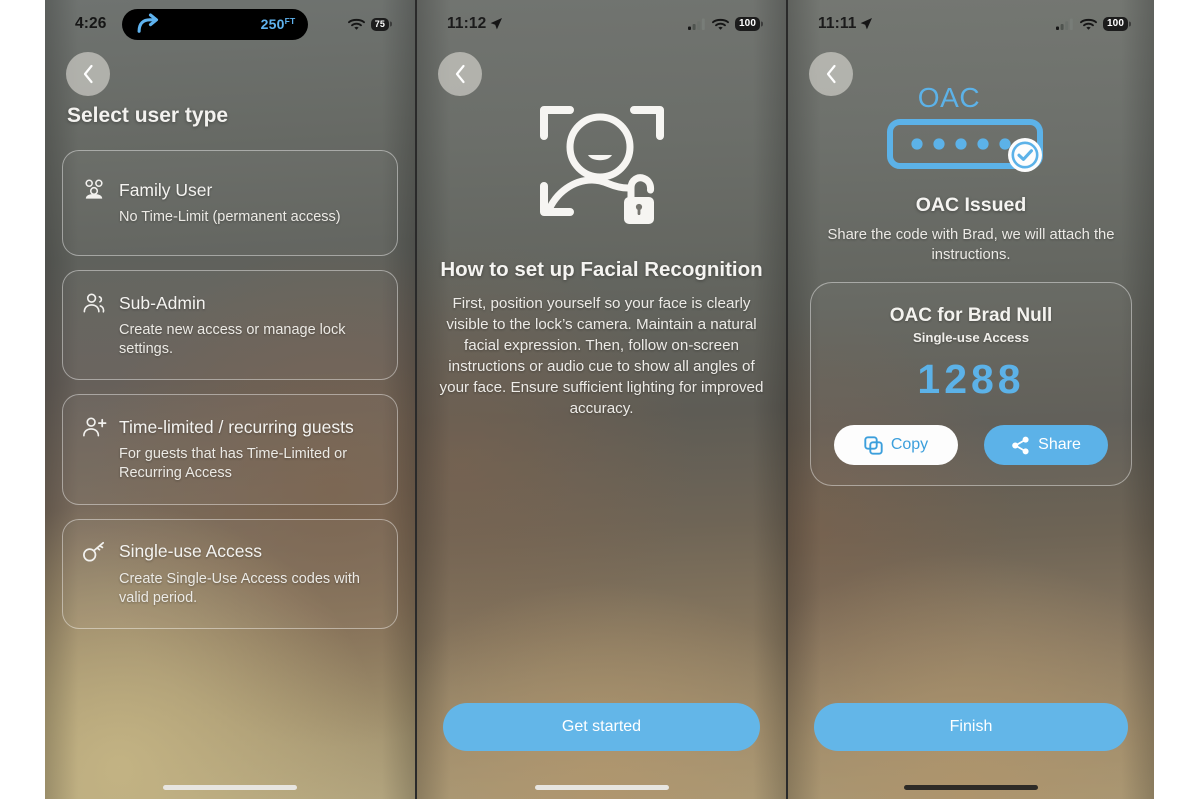 The width and height of the screenshot is (1200, 799). I want to click on status-time: 4:26, so click(91, 23).